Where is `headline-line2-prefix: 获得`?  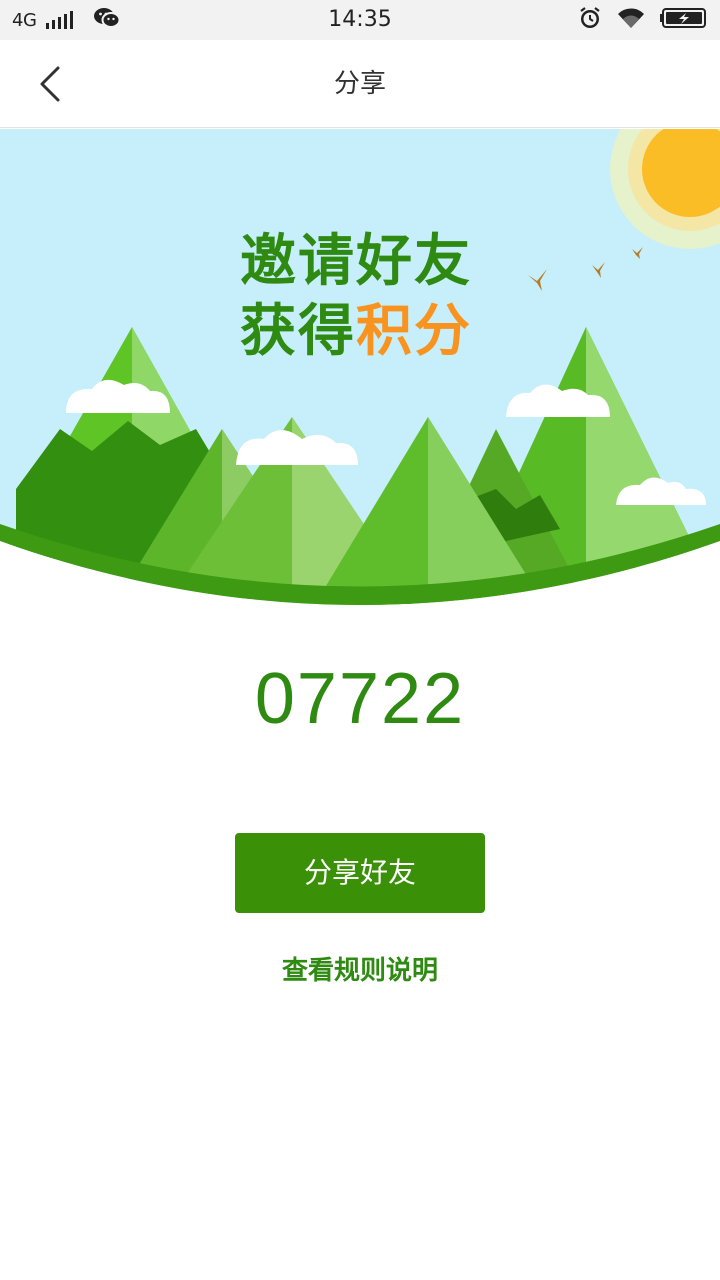 headline-line2-prefix: 获得 is located at coordinates (298, 331).